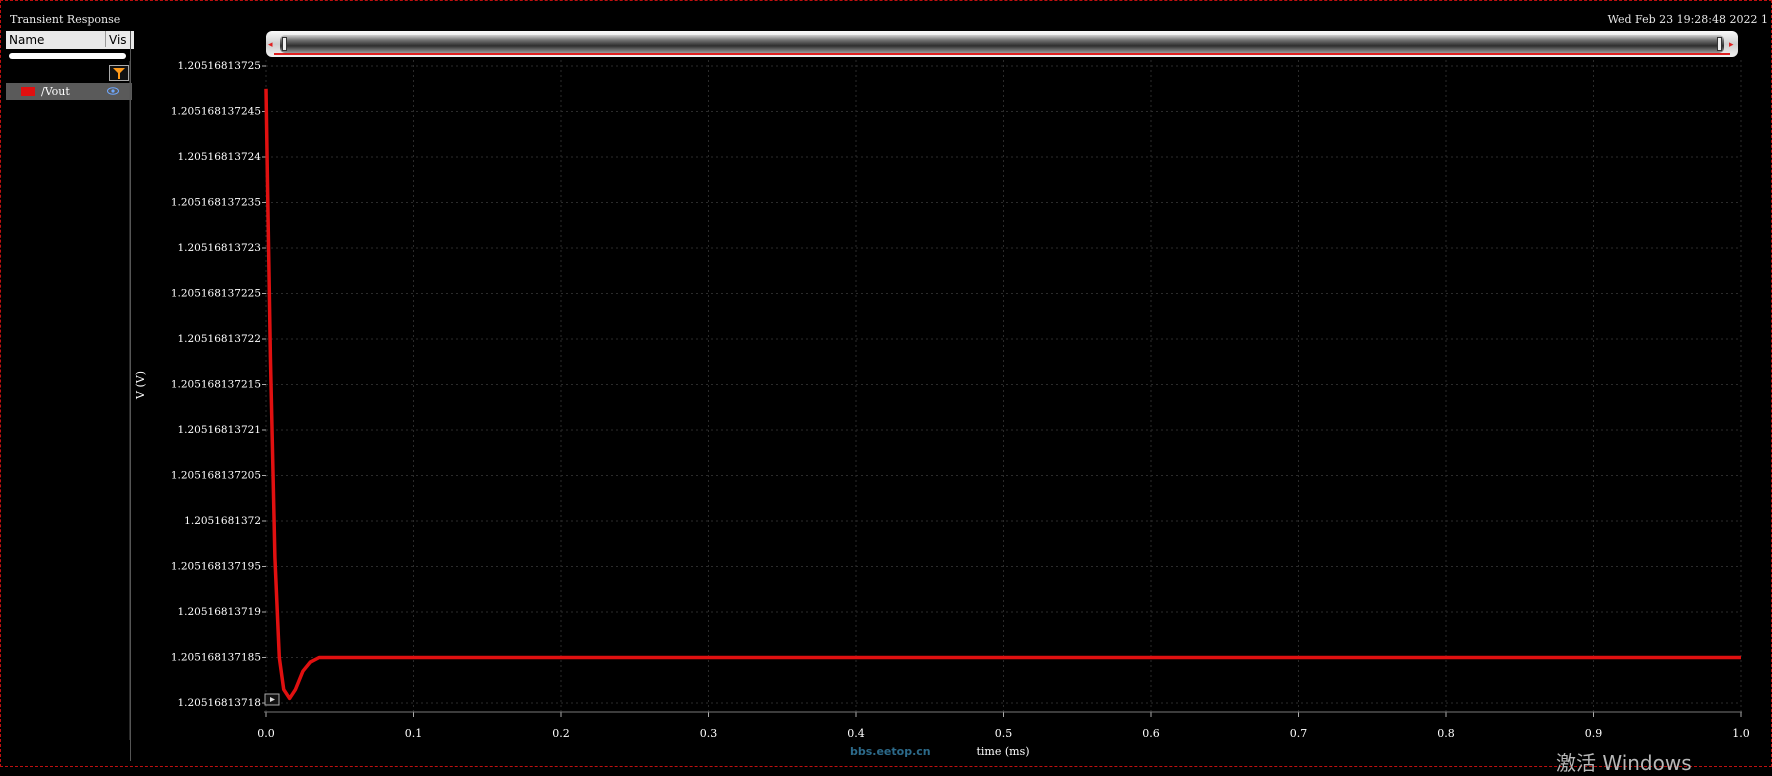 The width and height of the screenshot is (1772, 776). What do you see at coordinates (219, 66) in the screenshot?
I see `y-tick-label: 1.20516813725` at bounding box center [219, 66].